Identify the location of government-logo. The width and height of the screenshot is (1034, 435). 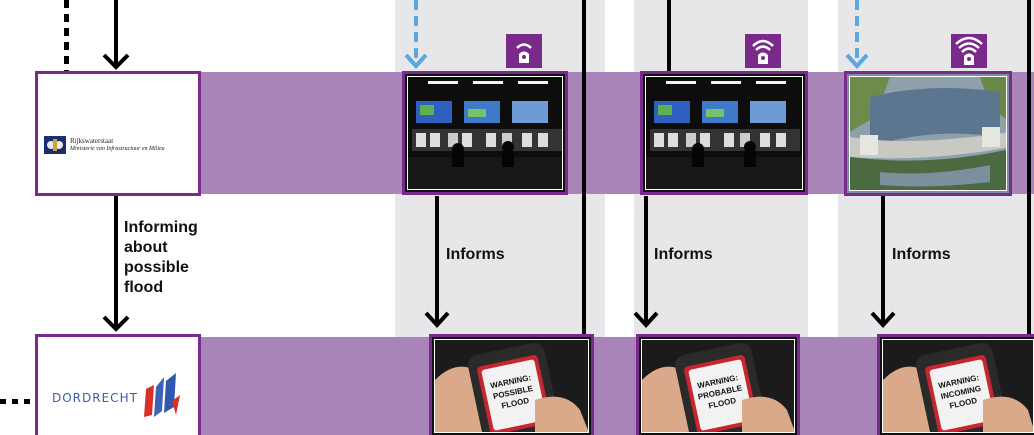
(55, 145).